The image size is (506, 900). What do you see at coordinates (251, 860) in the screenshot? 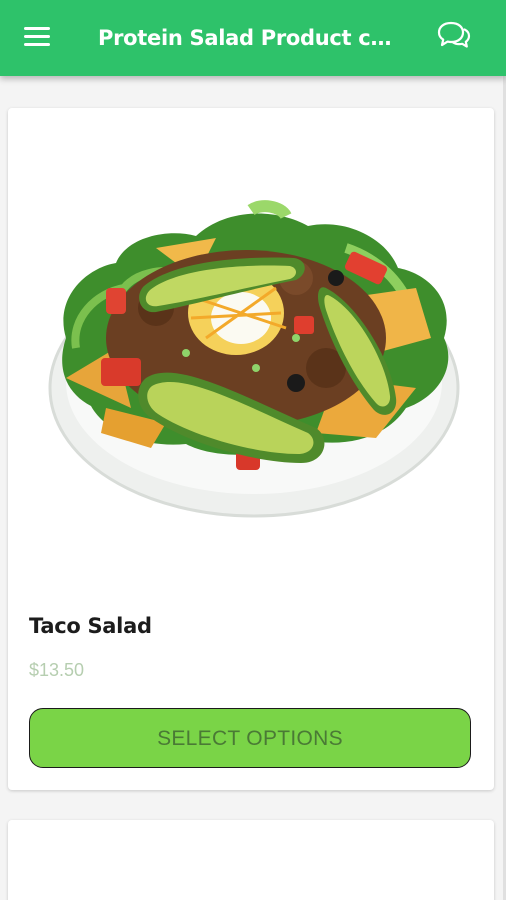
I see `product-card` at bounding box center [251, 860].